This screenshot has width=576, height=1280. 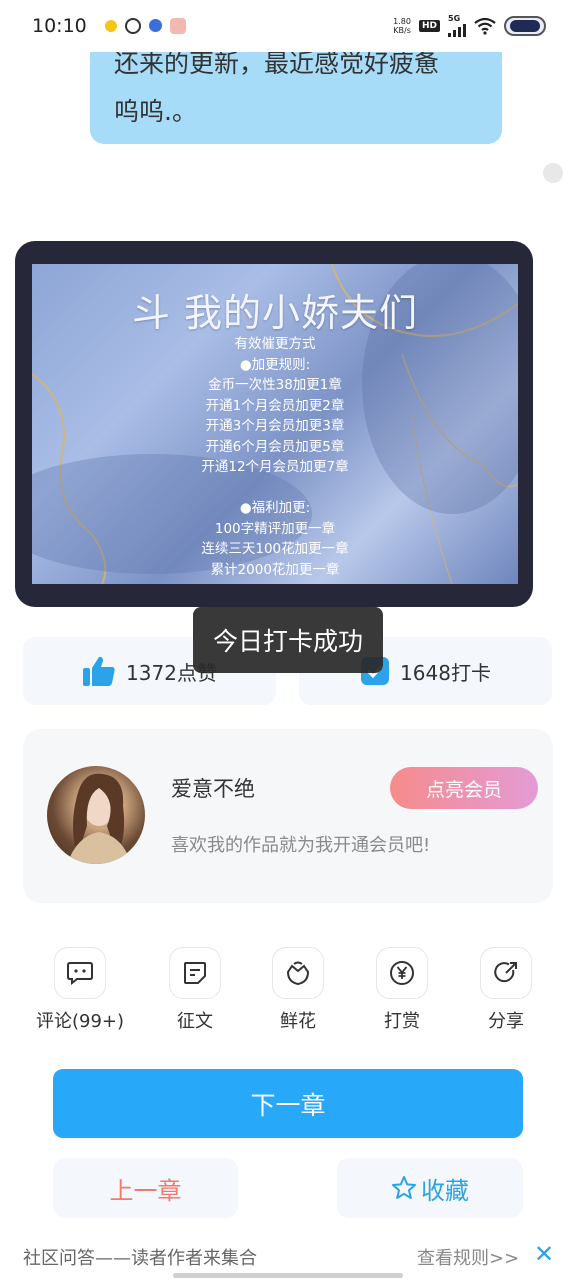 What do you see at coordinates (525, 26) in the screenshot?
I see `battery-icon` at bounding box center [525, 26].